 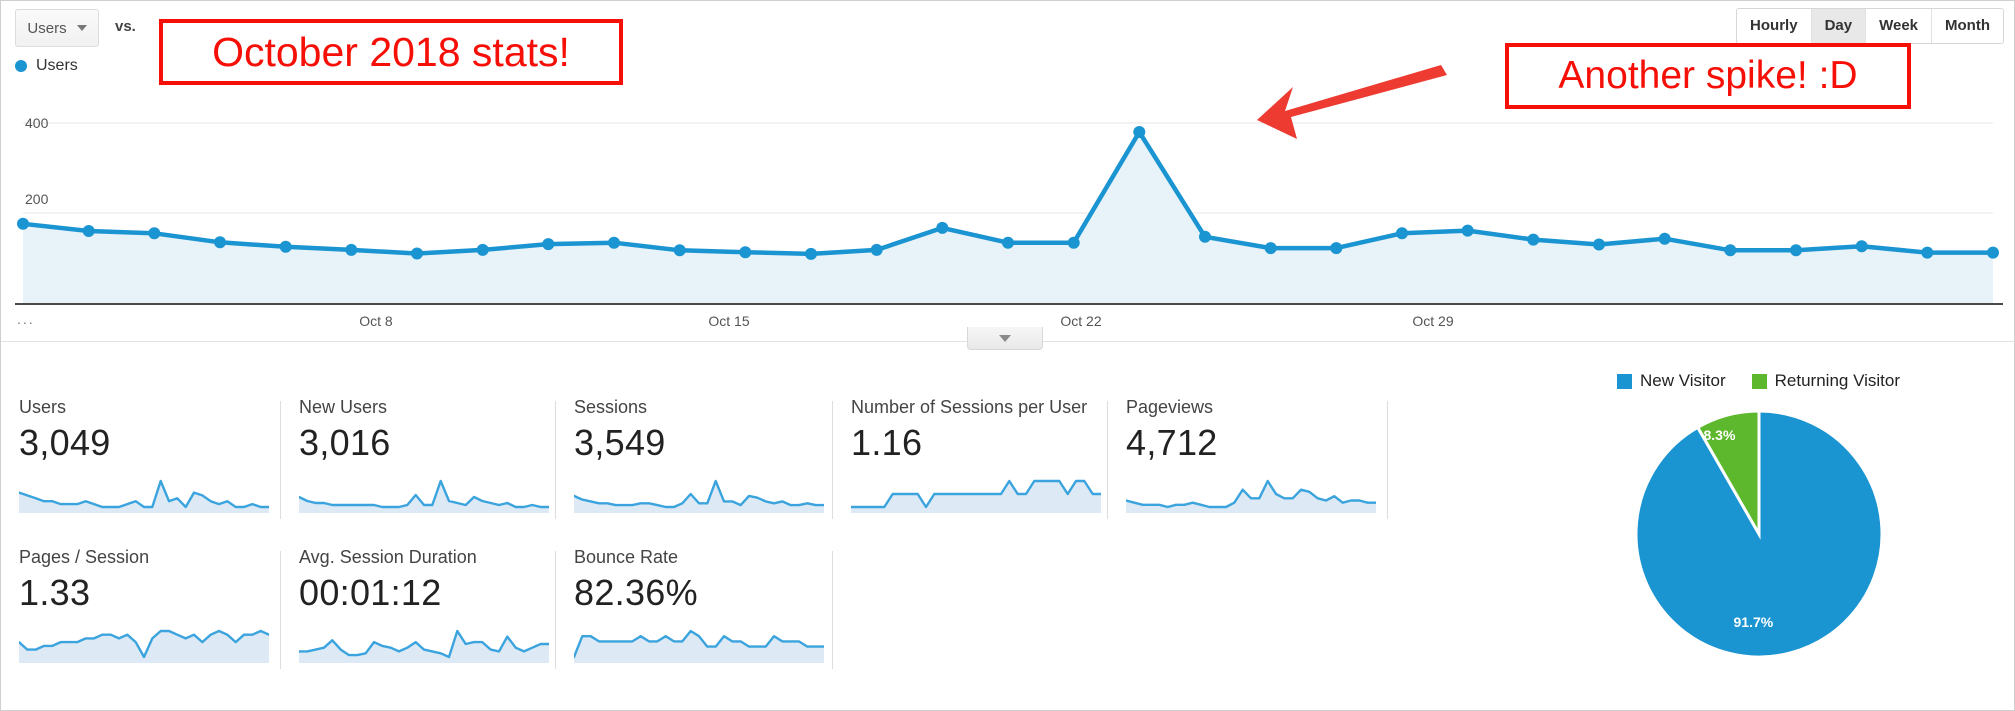 I want to click on metric-card-title: Pages / Session, so click(x=84, y=557).